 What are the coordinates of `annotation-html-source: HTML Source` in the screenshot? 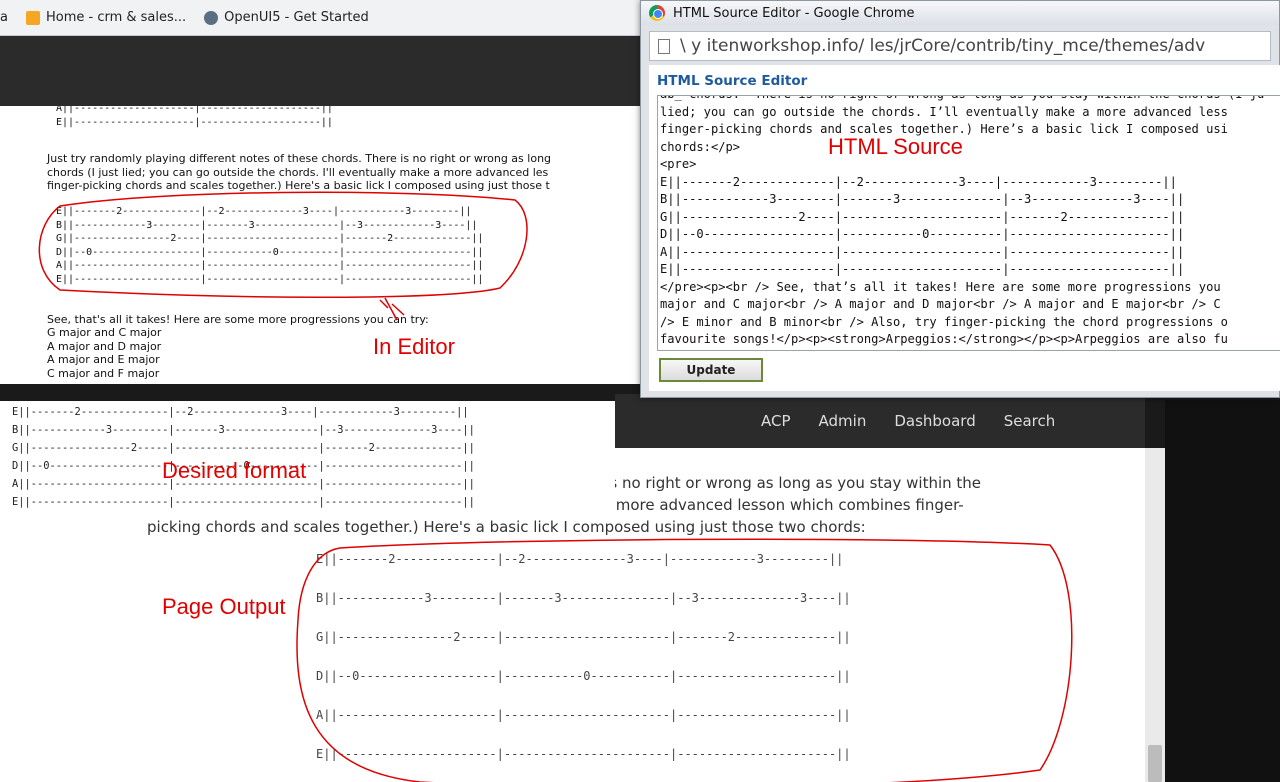 It's located at (895, 146).